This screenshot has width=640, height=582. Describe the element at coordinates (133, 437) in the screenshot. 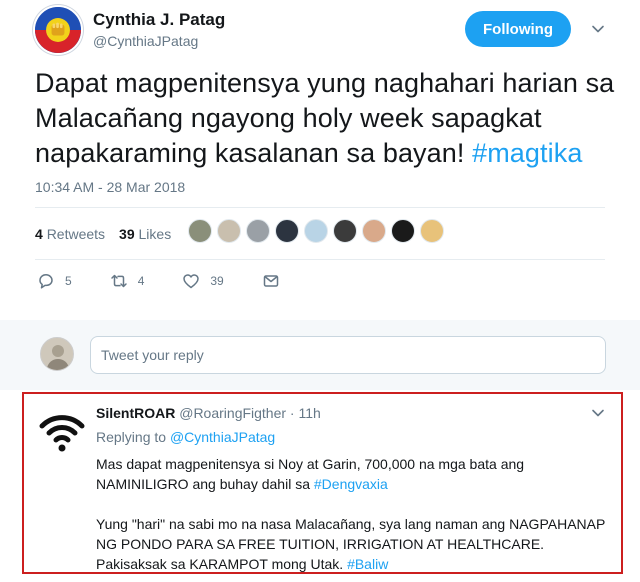

I see `replying-to-label: Replying to` at that location.